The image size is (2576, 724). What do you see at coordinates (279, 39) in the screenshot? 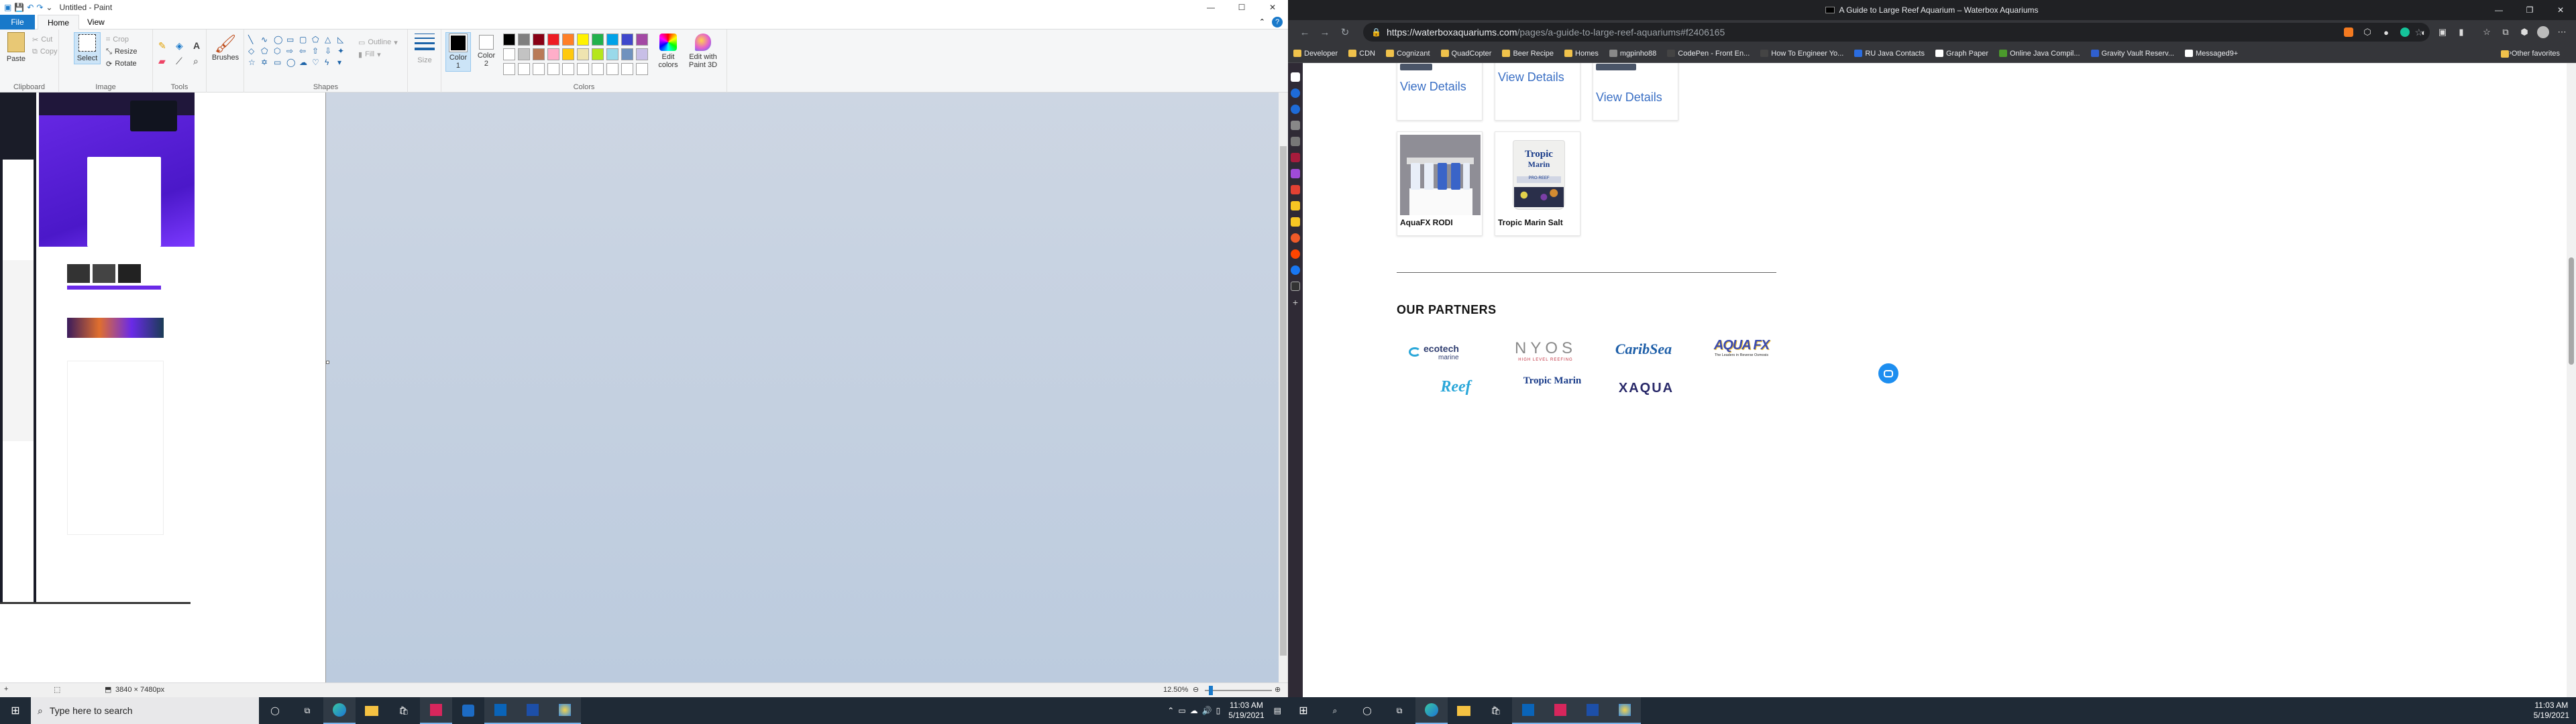
I see `oval-shape-icon: ◯` at bounding box center [279, 39].